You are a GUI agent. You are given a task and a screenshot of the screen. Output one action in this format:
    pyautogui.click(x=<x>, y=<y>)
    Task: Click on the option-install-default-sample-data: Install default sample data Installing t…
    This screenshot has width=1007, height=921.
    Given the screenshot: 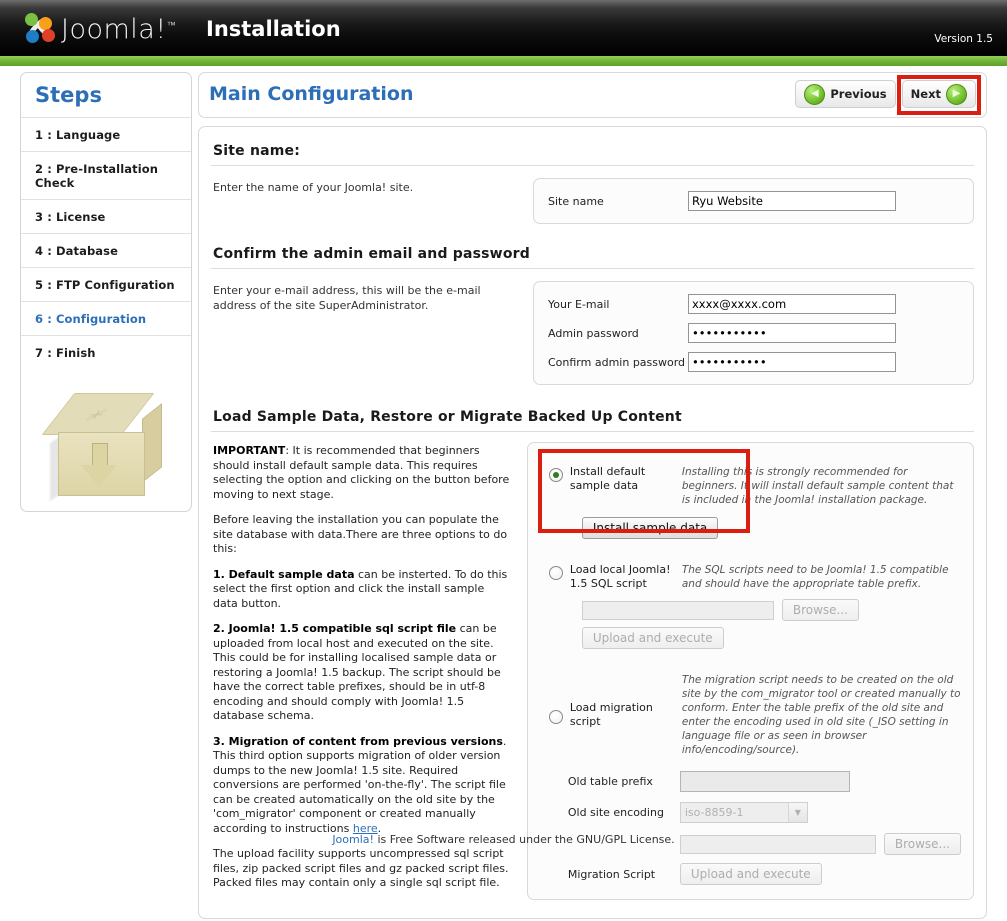 What is the action you would take?
    pyautogui.click(x=753, y=486)
    